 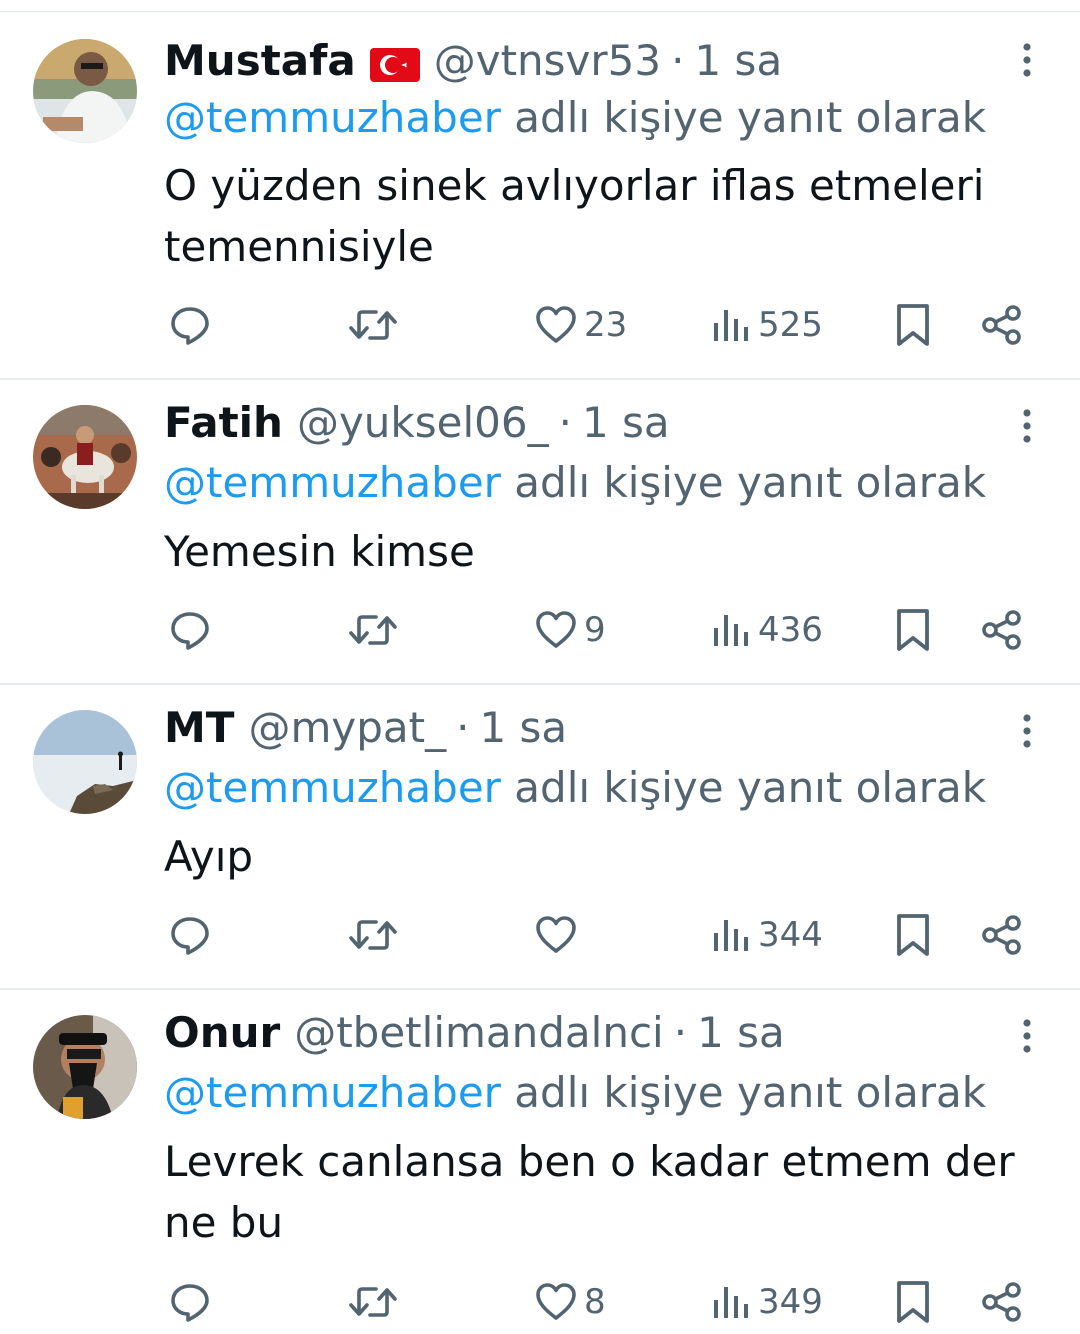 I want to click on view-count: 436, so click(x=790, y=630).